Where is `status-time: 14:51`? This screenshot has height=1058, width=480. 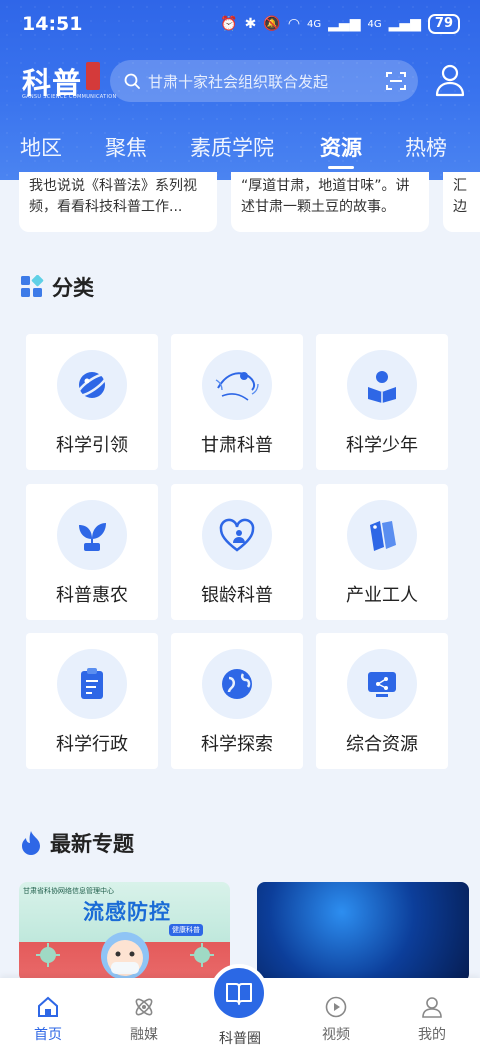
status-time: 14:51 is located at coordinates (52, 24).